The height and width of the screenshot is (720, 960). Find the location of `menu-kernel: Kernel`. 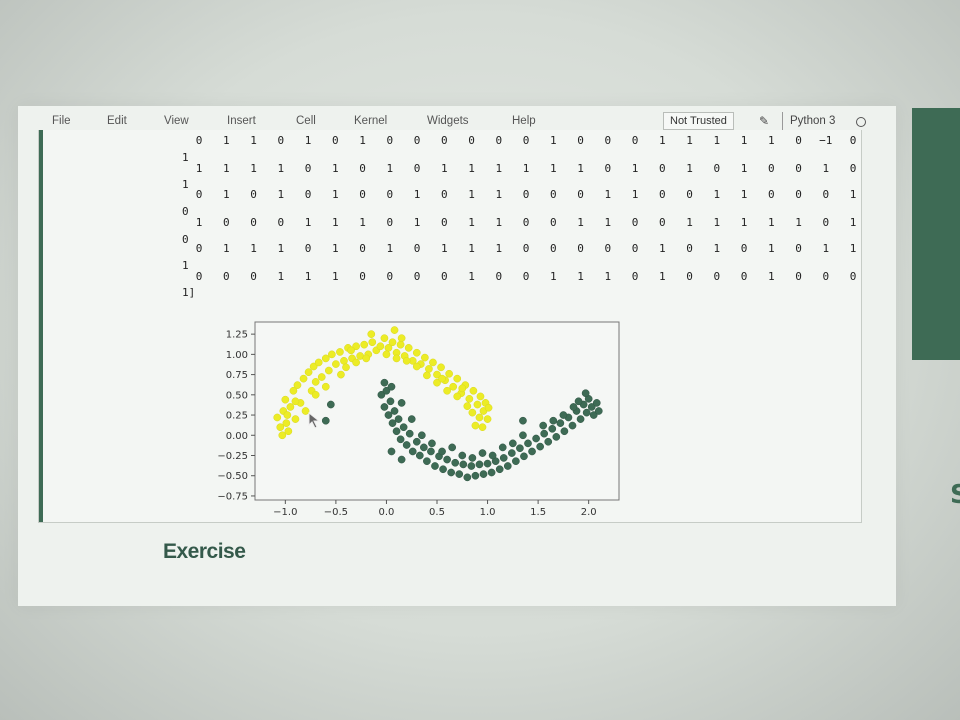

menu-kernel: Kernel is located at coordinates (370, 121).